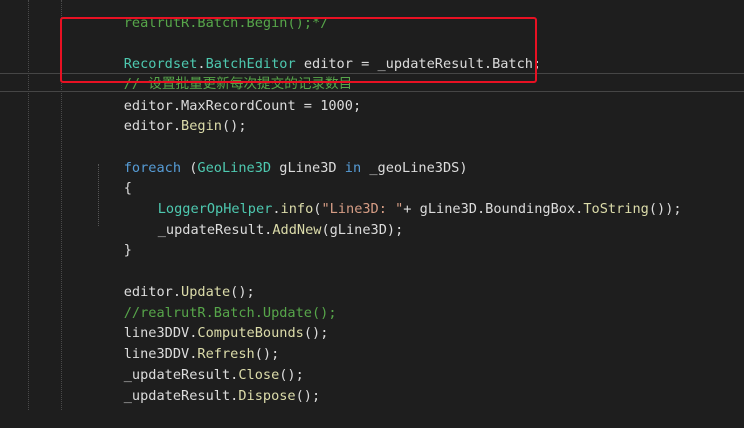 The image size is (744, 428). What do you see at coordinates (308, 168) in the screenshot?
I see `code-token: gLine3D` at bounding box center [308, 168].